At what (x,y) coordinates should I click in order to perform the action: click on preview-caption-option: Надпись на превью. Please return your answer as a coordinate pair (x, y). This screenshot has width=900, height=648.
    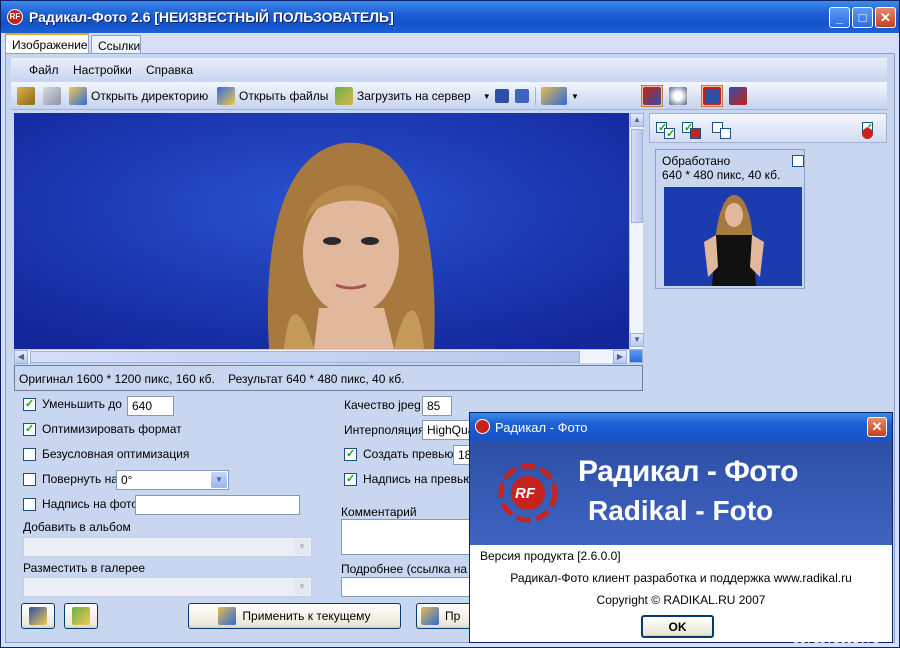
    Looking at the image, I should click on (408, 479).